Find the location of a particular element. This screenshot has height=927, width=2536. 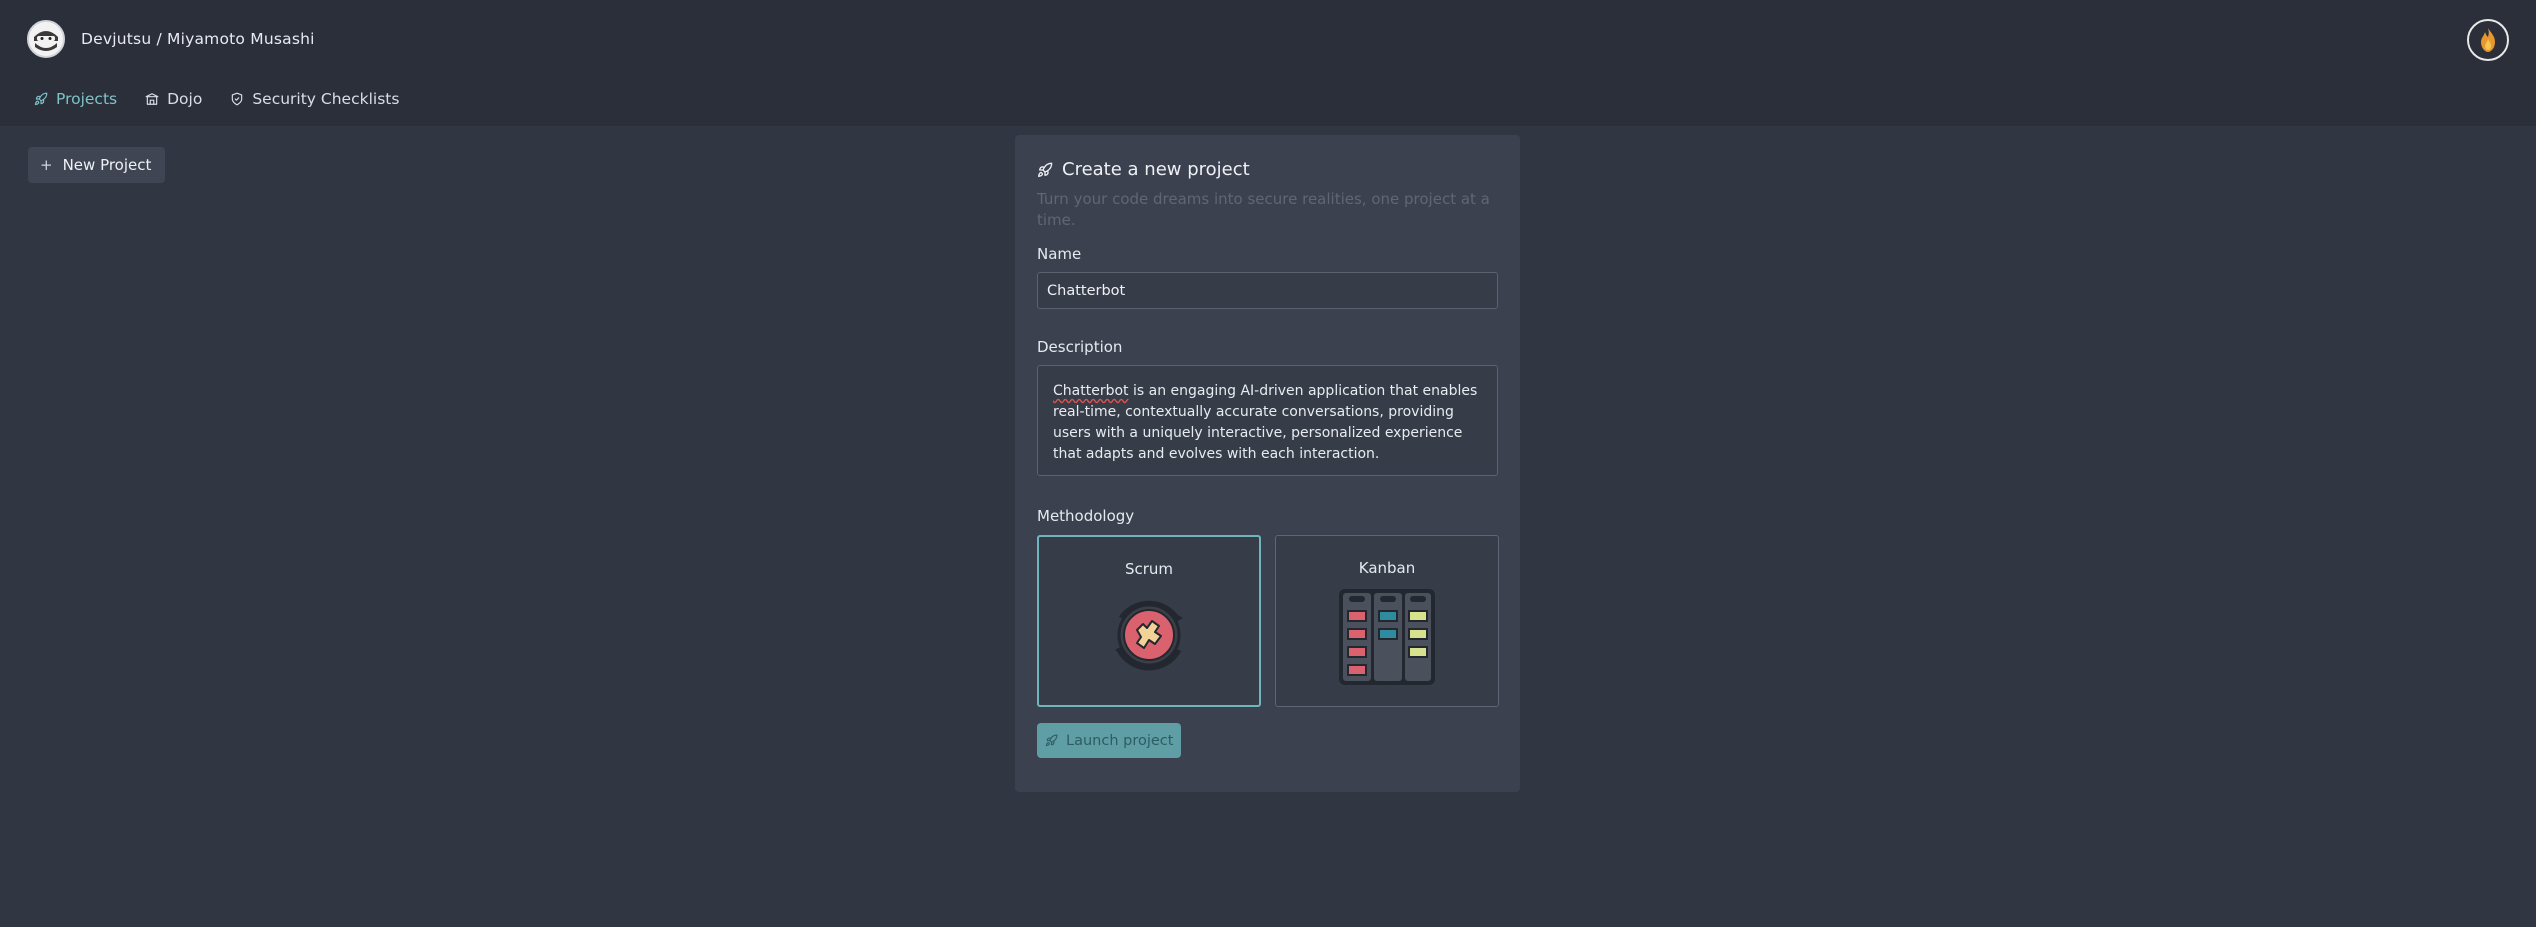

name-label: Name is located at coordinates (1059, 254).